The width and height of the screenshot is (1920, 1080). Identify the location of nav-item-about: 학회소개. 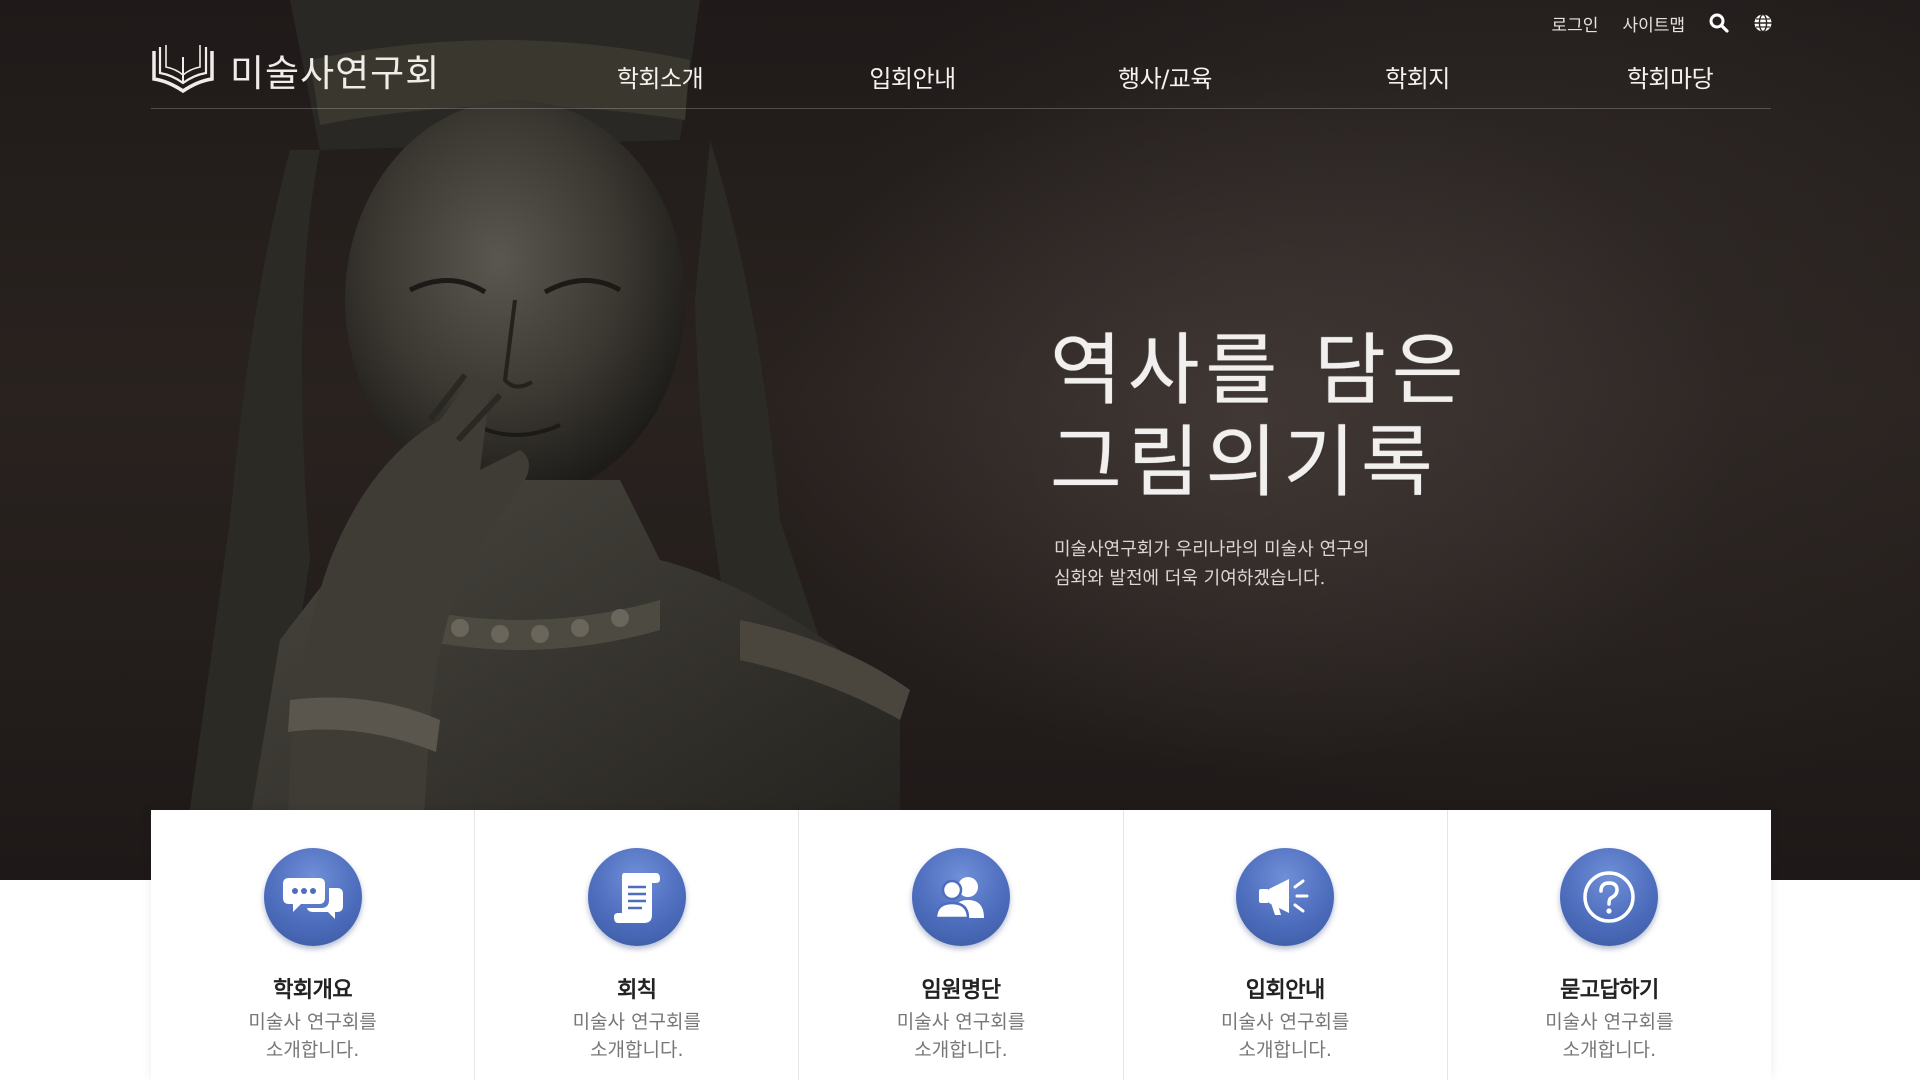
(660, 76).